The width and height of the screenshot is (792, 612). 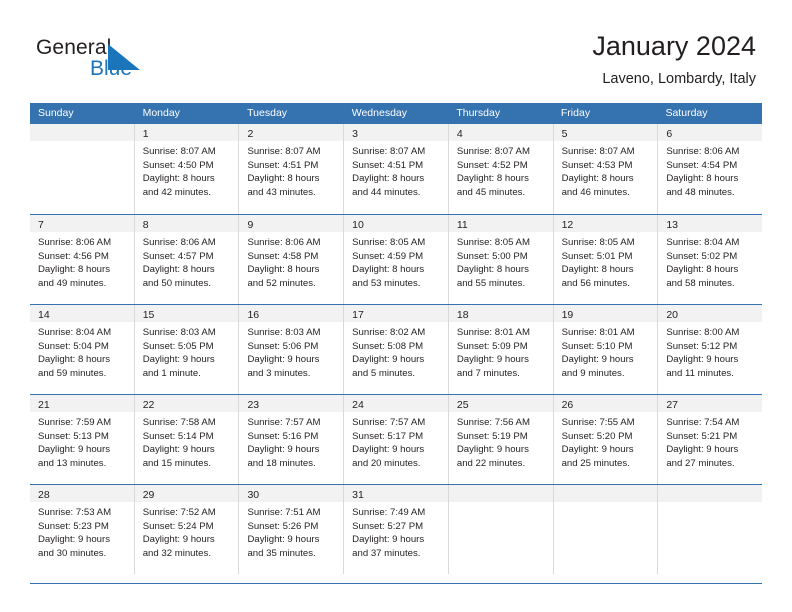 What do you see at coordinates (386, 463) in the screenshot?
I see `daylight-text-line2: and 20 minutes.` at bounding box center [386, 463].